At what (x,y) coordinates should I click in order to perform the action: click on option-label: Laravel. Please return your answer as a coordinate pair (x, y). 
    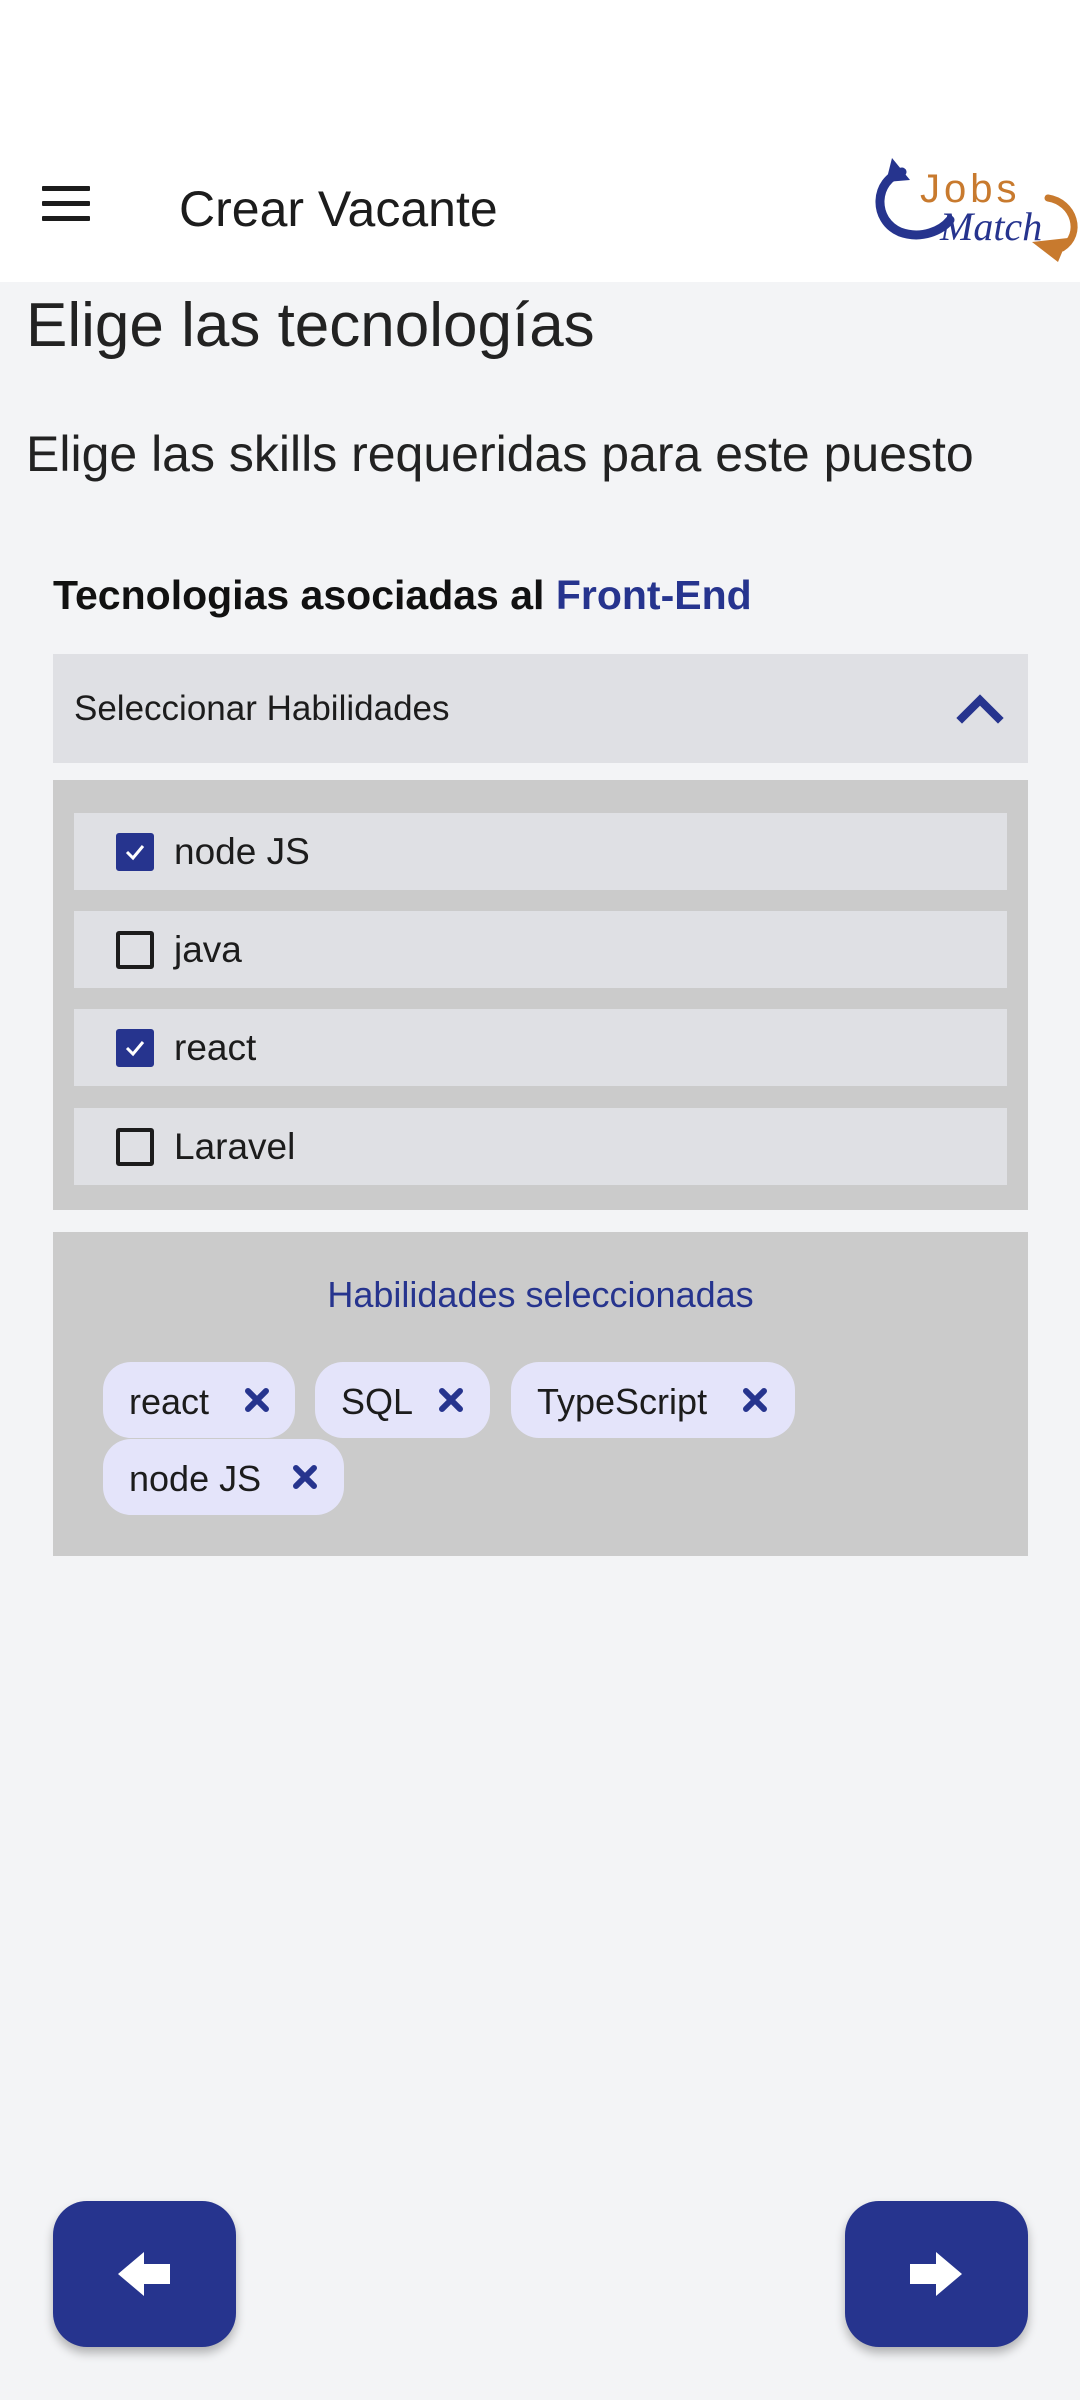
    Looking at the image, I should click on (235, 1146).